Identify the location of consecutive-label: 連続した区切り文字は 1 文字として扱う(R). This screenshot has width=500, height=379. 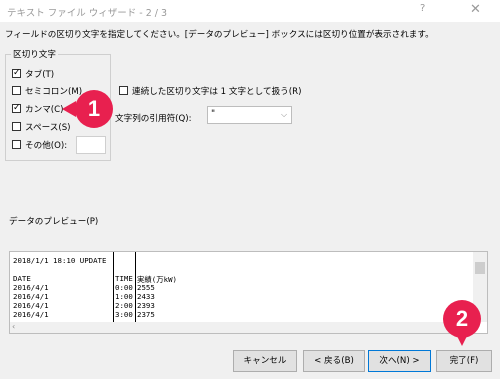
(216, 91).